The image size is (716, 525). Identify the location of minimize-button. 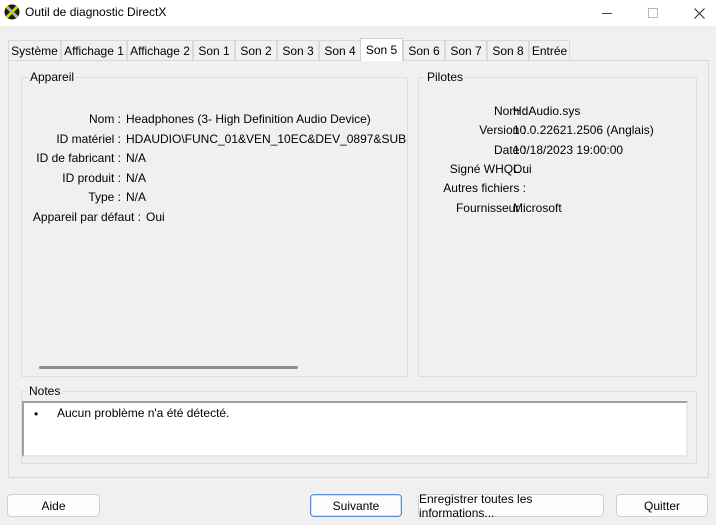
(607, 13).